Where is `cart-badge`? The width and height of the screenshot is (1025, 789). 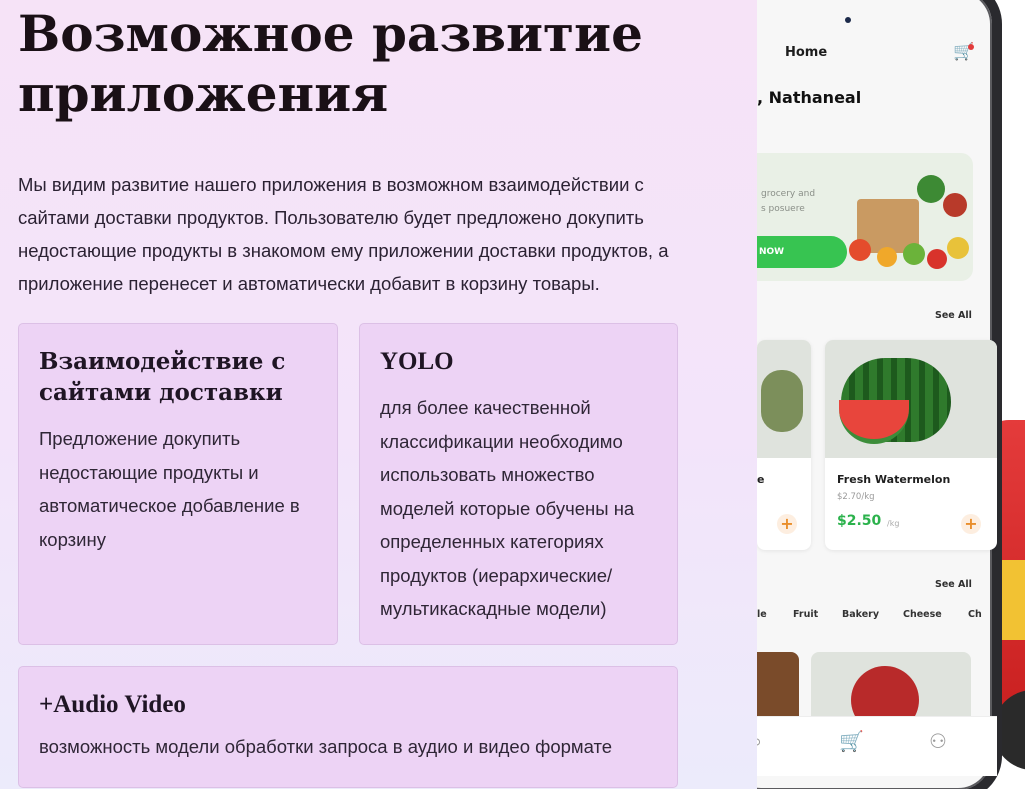
cart-badge is located at coordinates (971, 47).